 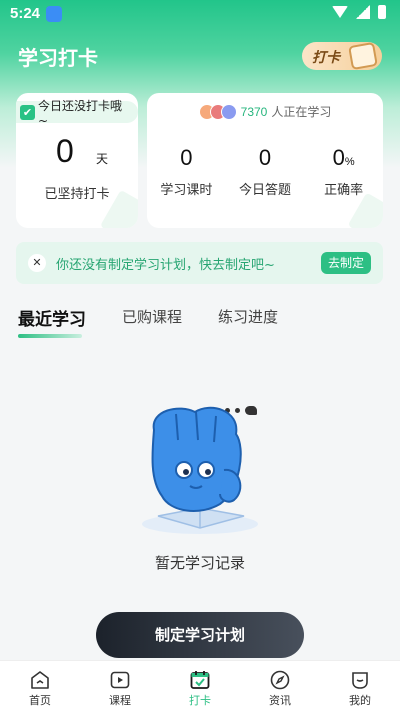 I want to click on learning-stats-card: 7370 人正在学习 0 学习课时 0 今日答题 0% 正确率, so click(x=265, y=160).